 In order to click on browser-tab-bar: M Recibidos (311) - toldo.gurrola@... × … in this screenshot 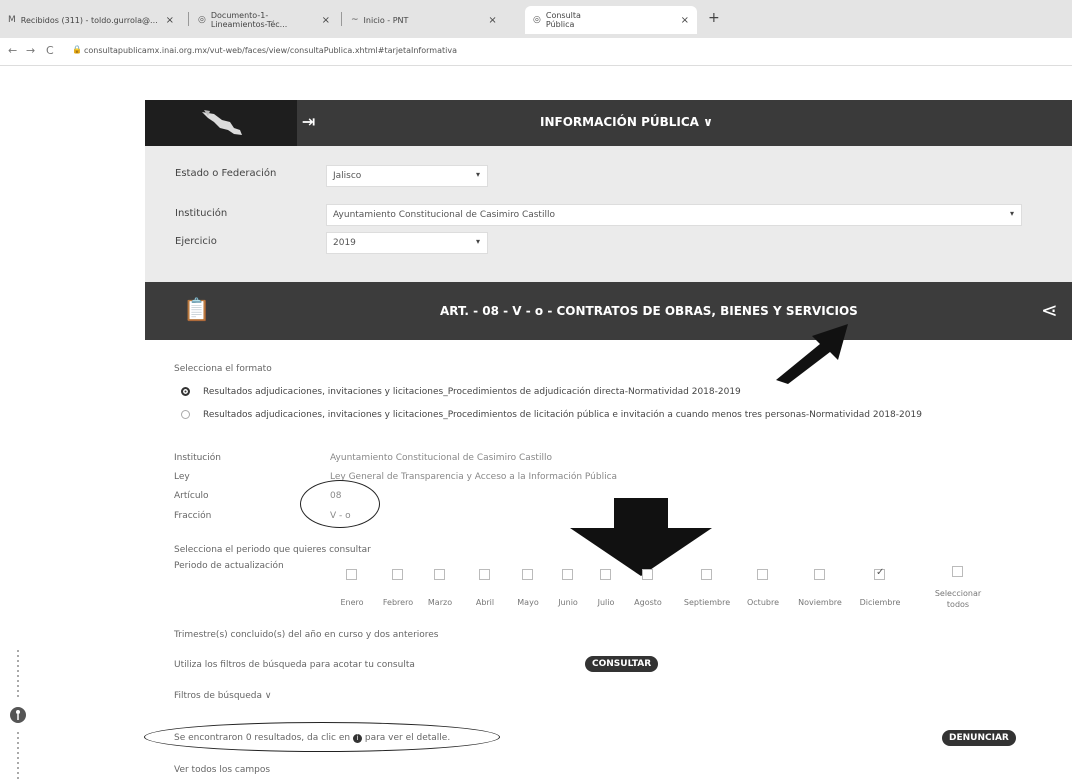, I will do `click(536, 19)`.